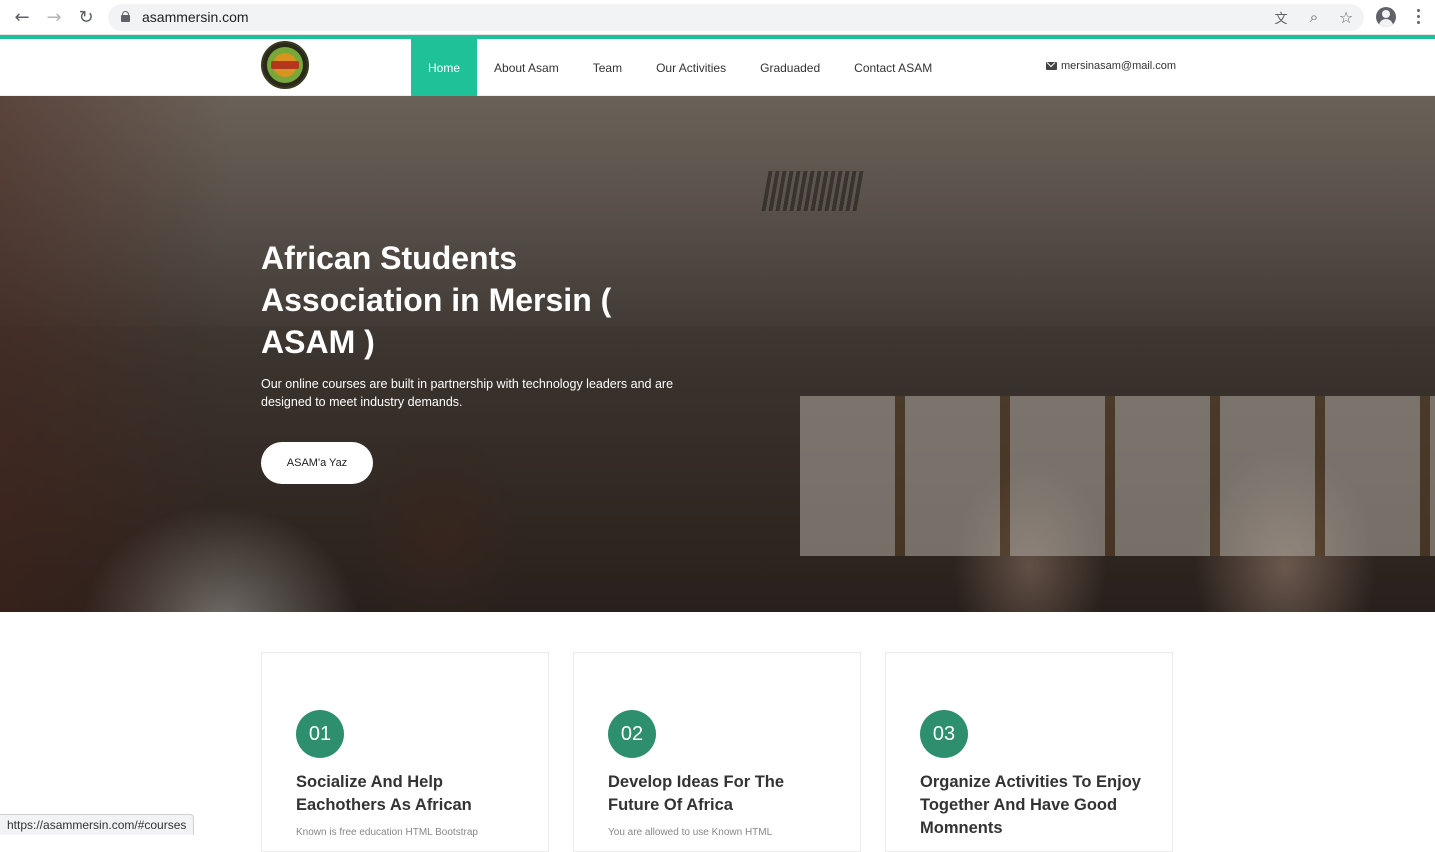  What do you see at coordinates (790, 67) in the screenshot?
I see `nav-graduaded: Graduaded` at bounding box center [790, 67].